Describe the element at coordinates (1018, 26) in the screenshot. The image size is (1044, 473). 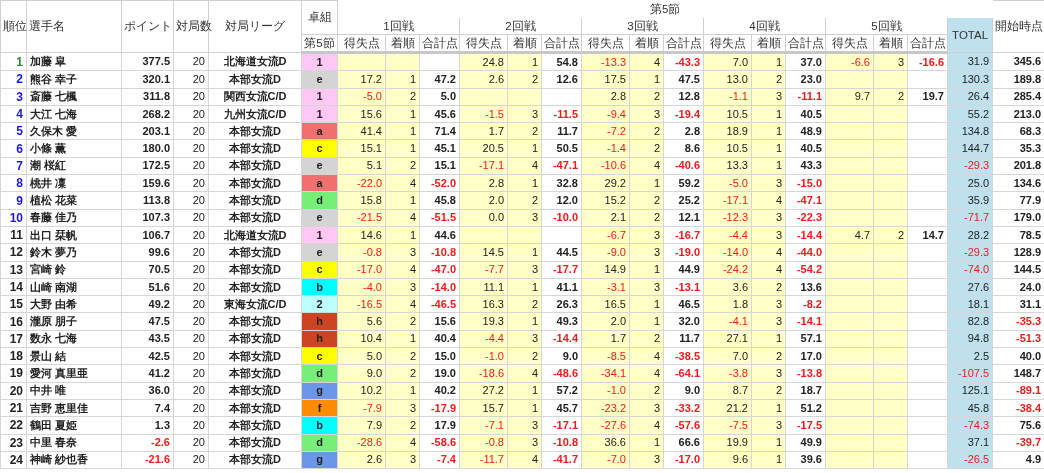
I see `column-header: 開始時点` at that location.